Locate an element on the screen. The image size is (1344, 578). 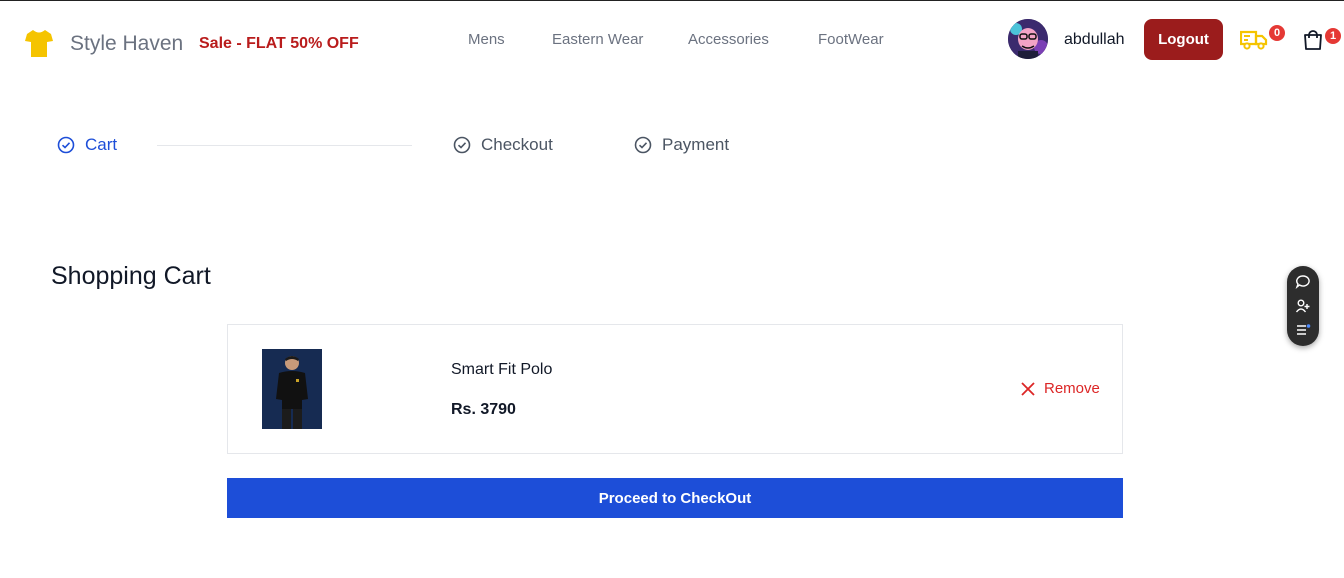
logout-button: Logout is located at coordinates (1183, 39).